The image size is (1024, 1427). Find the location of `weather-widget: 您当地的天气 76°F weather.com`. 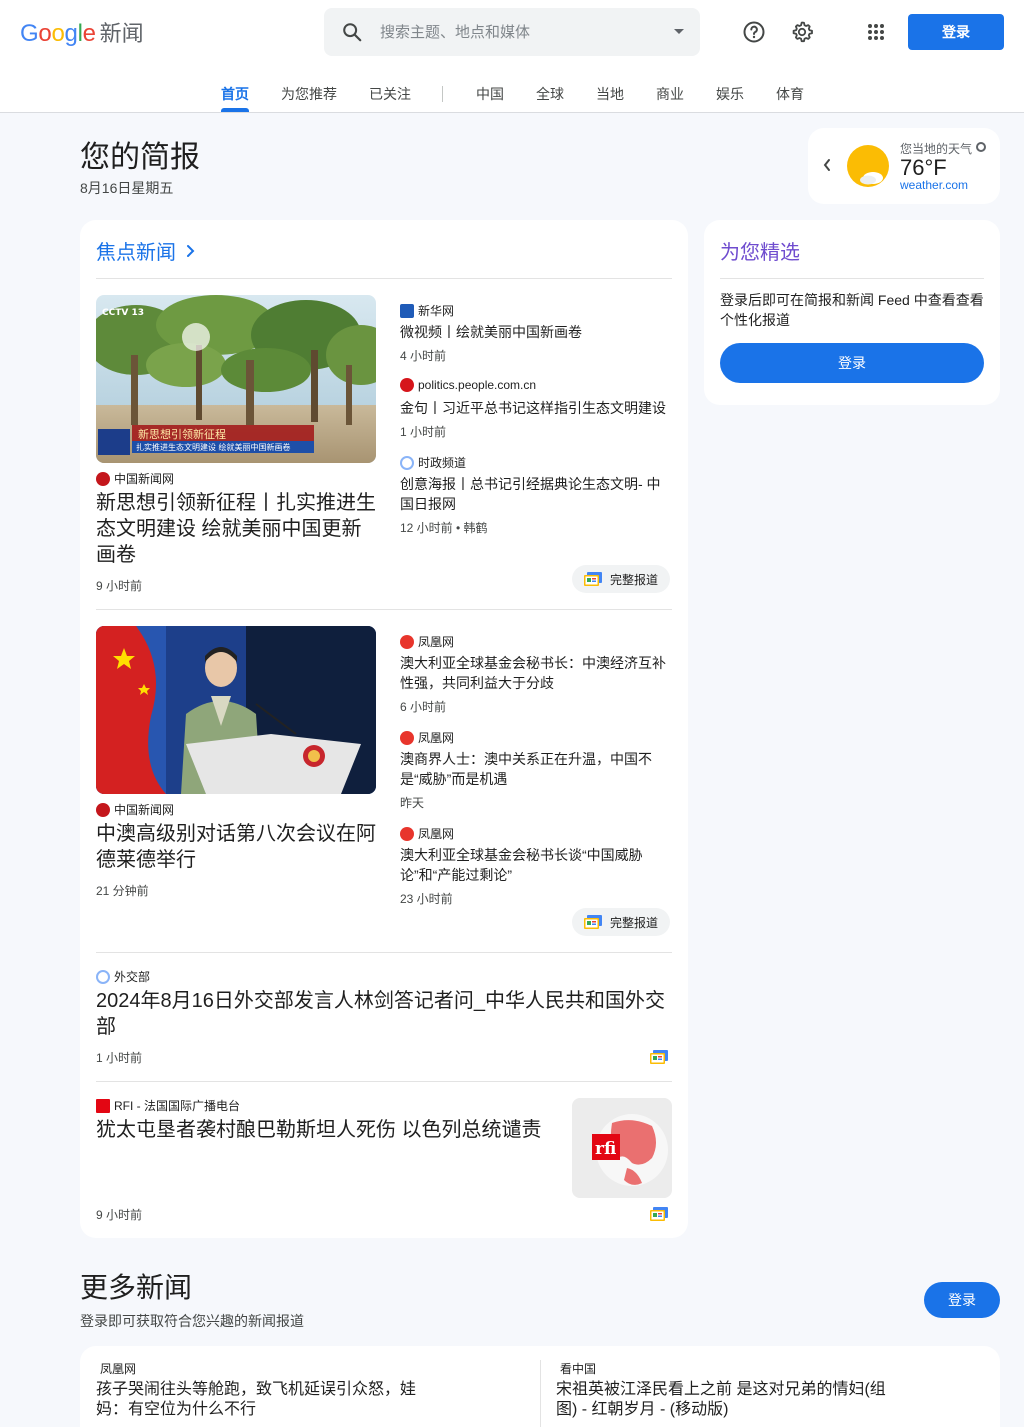

weather-widget: 您当地的天气 76°F weather.com is located at coordinates (904, 166).